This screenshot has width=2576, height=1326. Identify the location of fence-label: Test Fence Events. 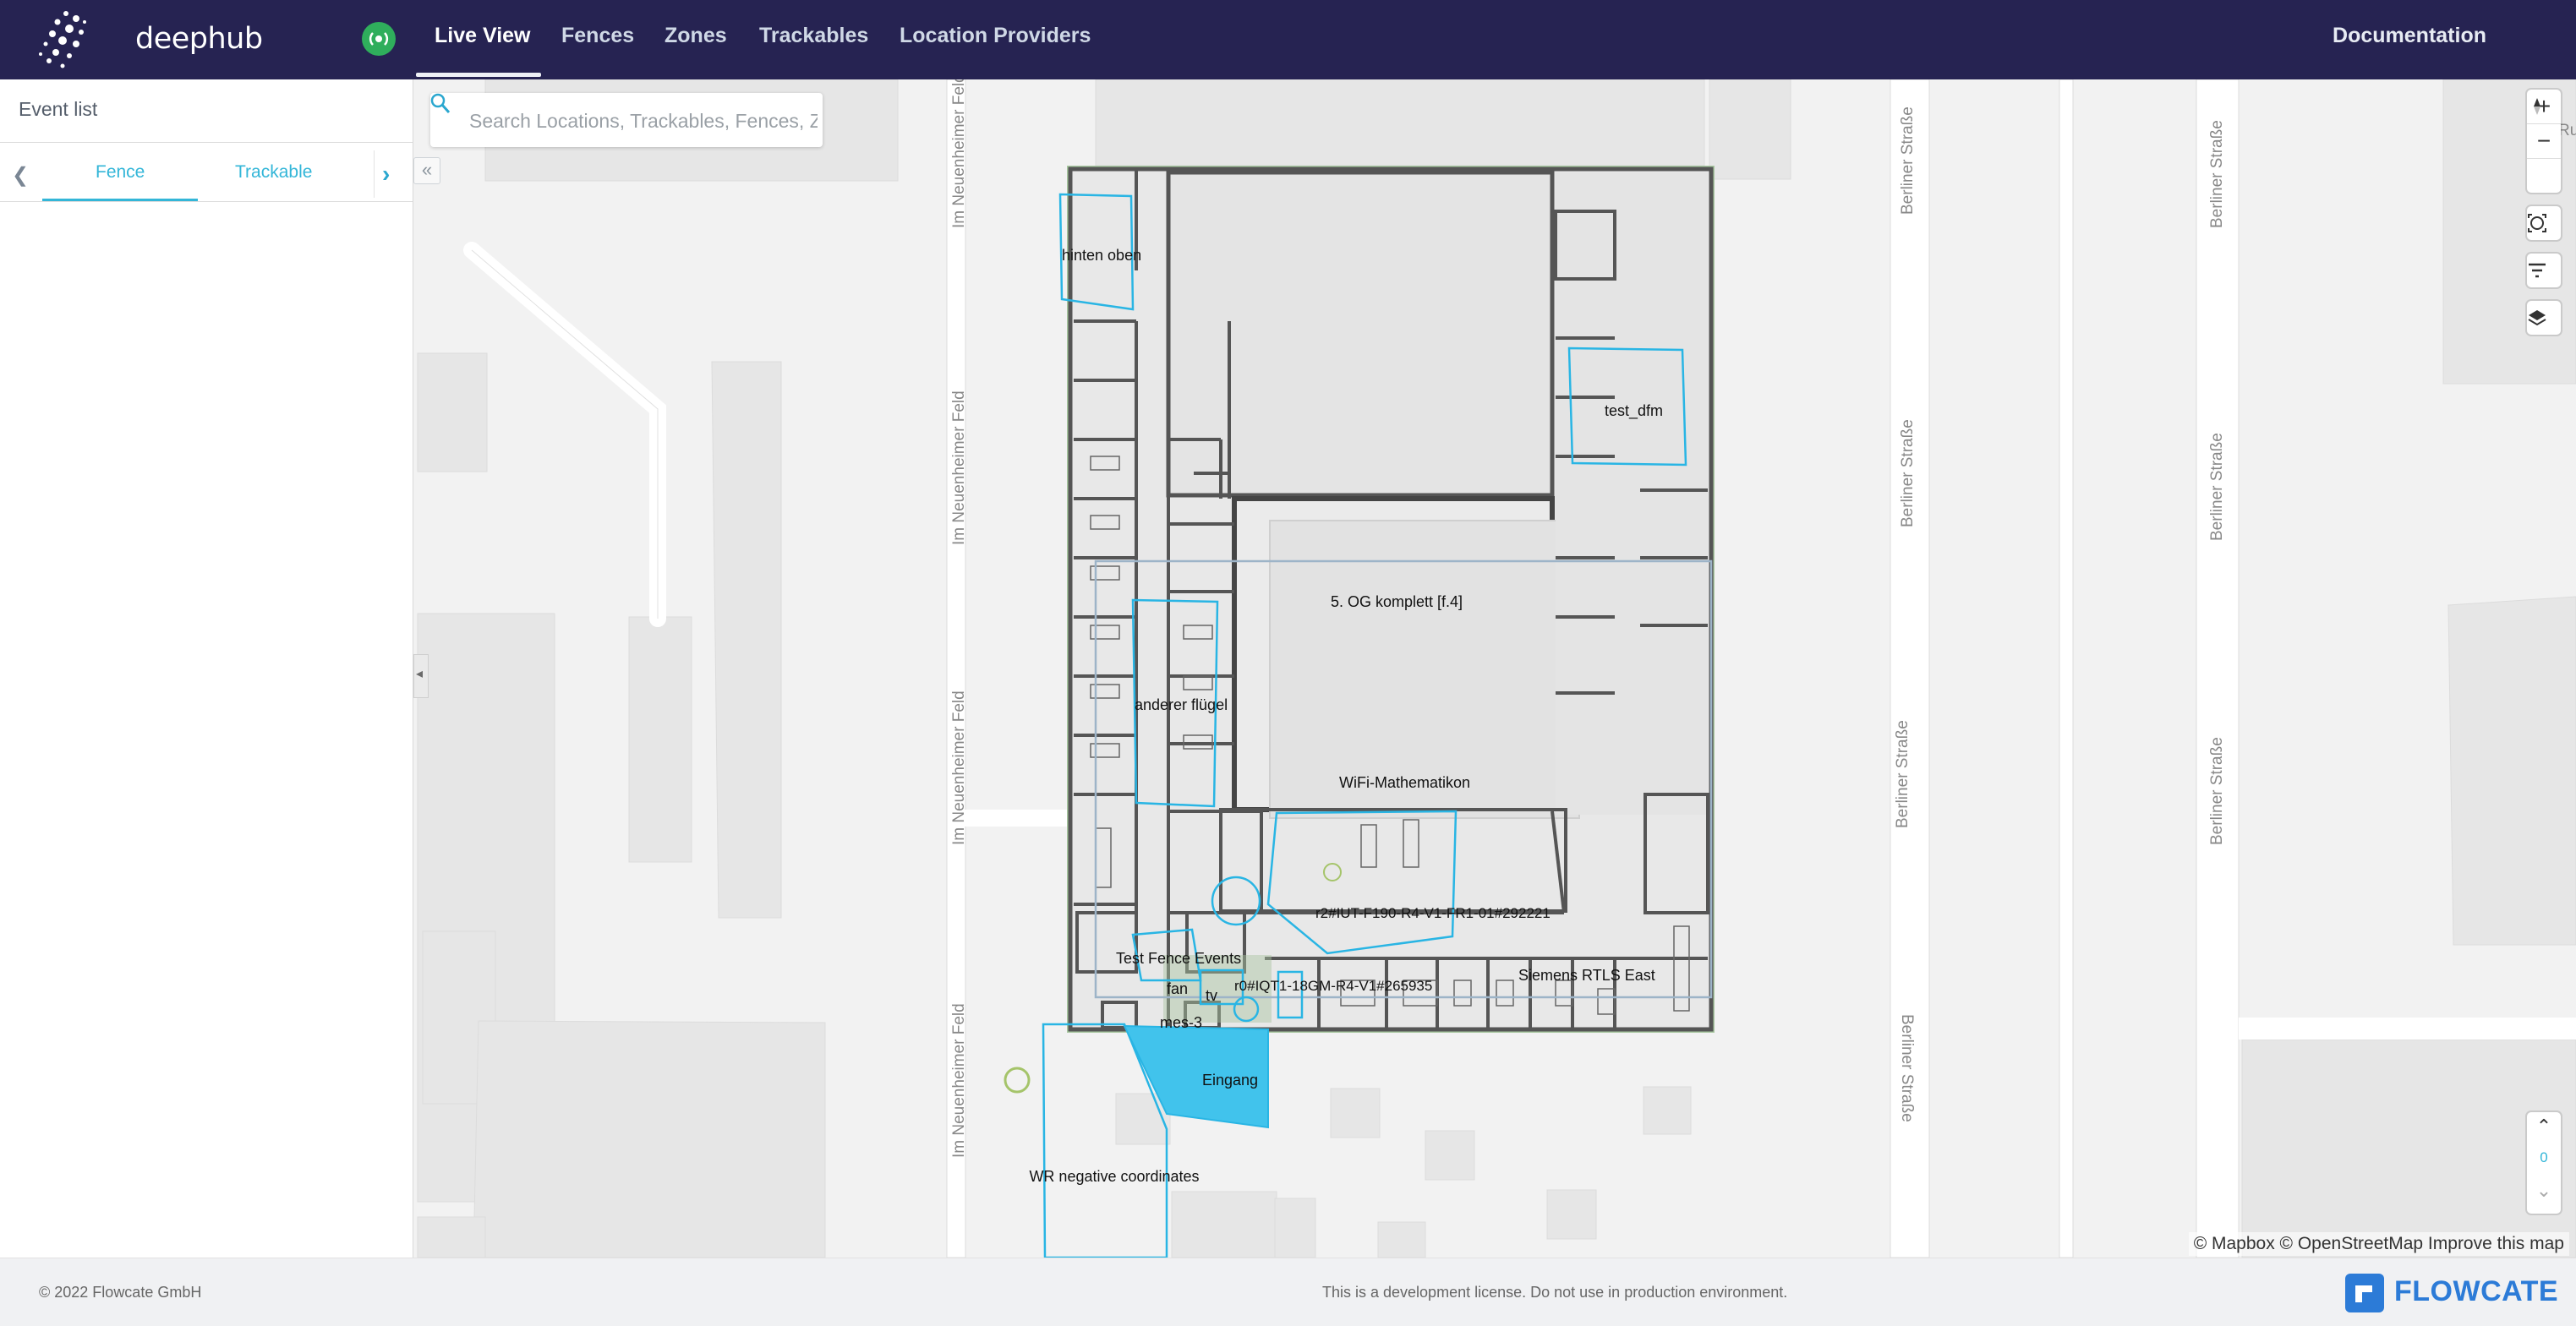
(1179, 958).